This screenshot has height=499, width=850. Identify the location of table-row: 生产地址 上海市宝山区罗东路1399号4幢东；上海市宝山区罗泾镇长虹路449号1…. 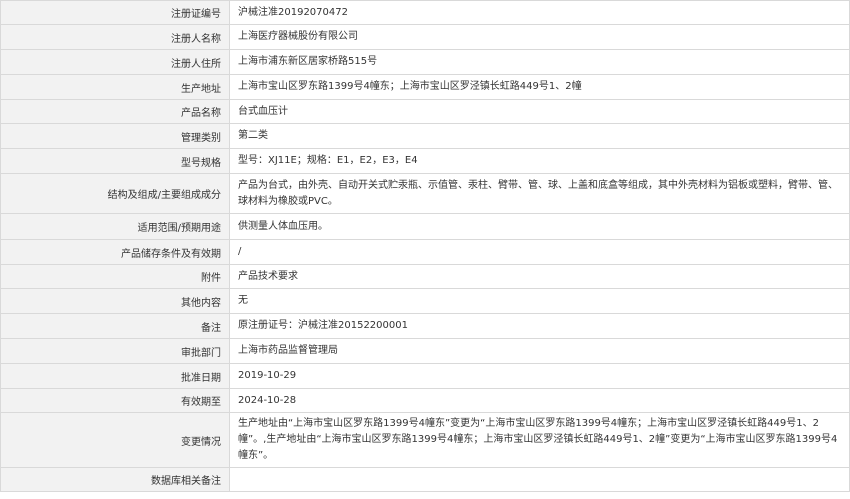
(425, 87).